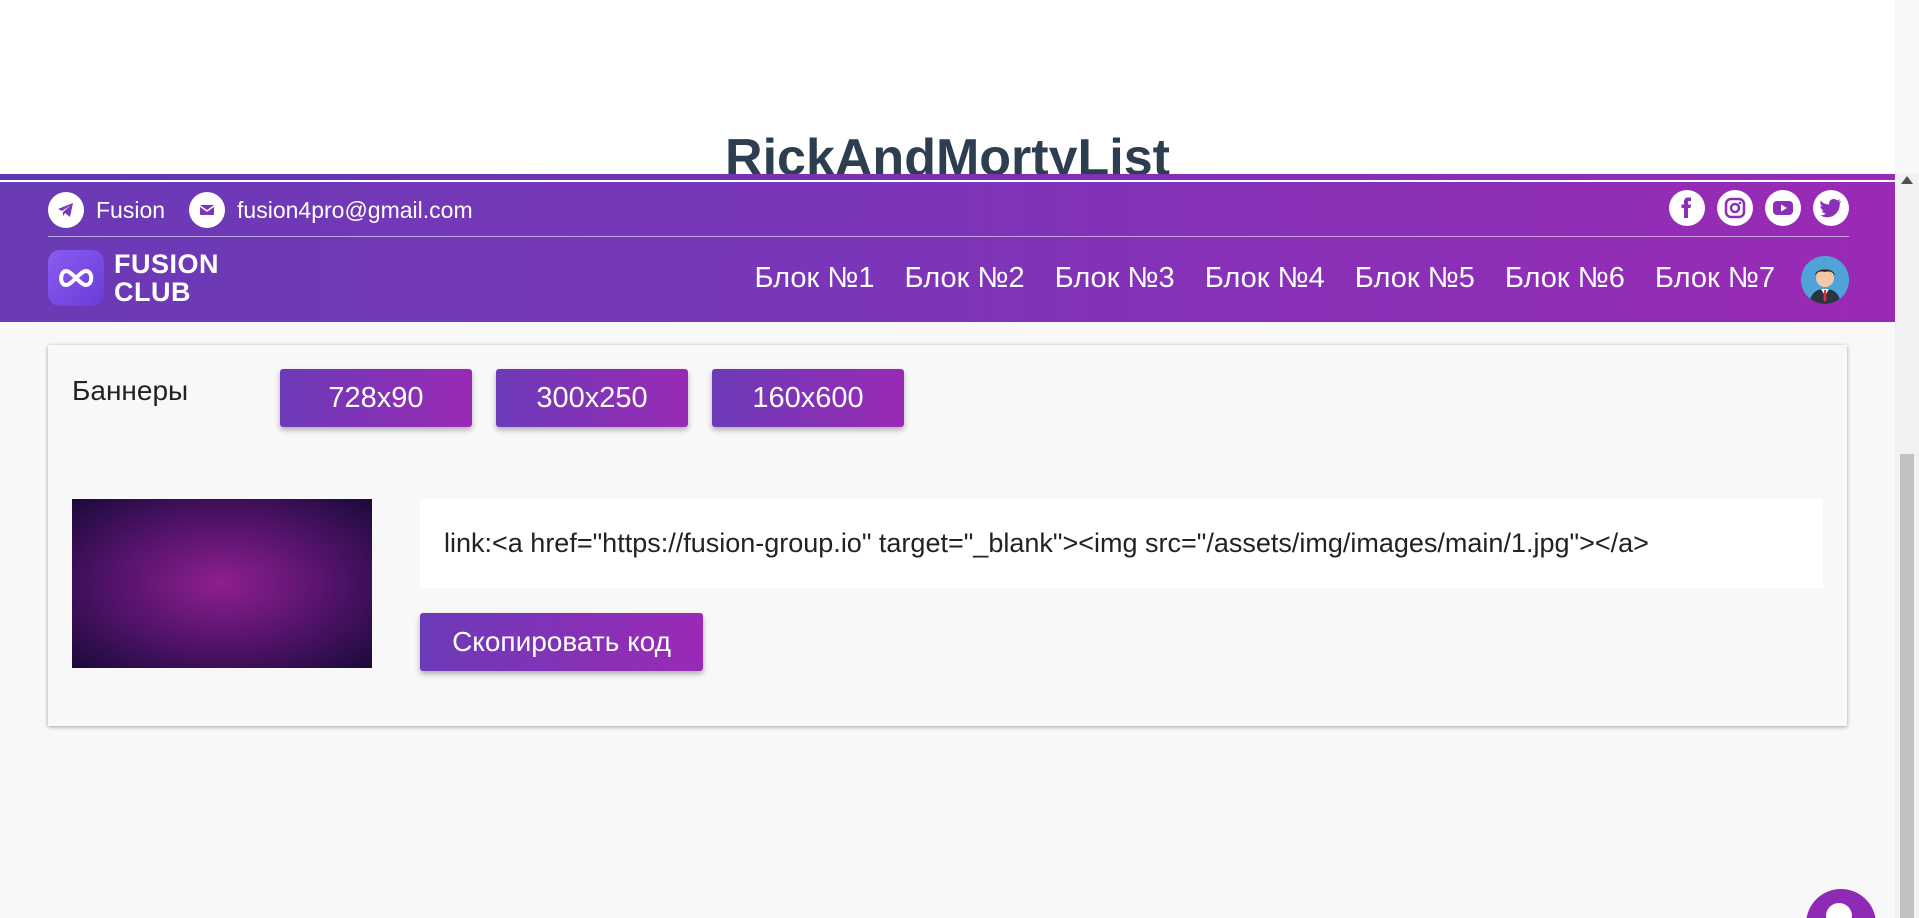 The image size is (1919, 918). What do you see at coordinates (222, 583) in the screenshot?
I see `banner-preview-image` at bounding box center [222, 583].